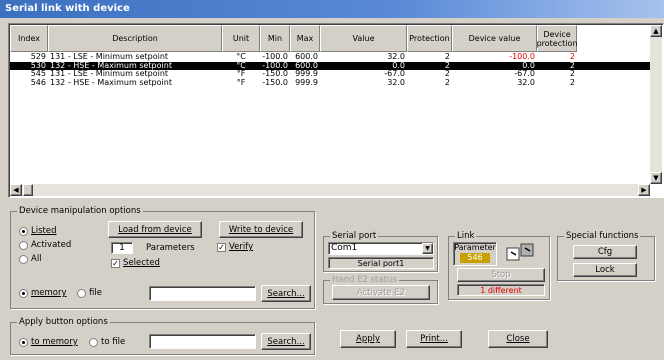  I want to click on radio-all: All, so click(30, 259).